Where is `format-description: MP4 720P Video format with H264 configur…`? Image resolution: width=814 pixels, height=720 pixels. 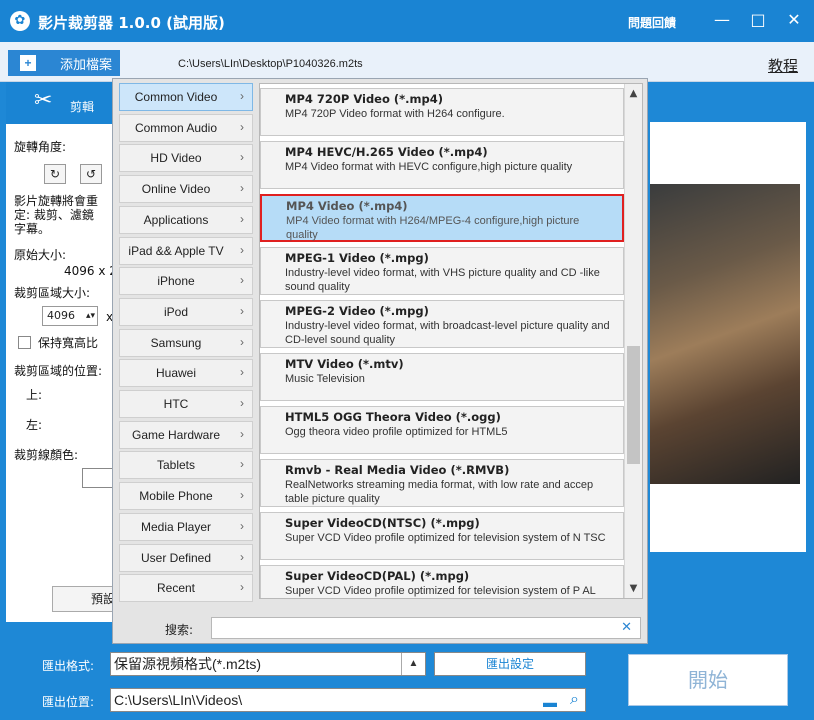
format-description: MP4 720P Video format with H264 configur… is located at coordinates (395, 114).